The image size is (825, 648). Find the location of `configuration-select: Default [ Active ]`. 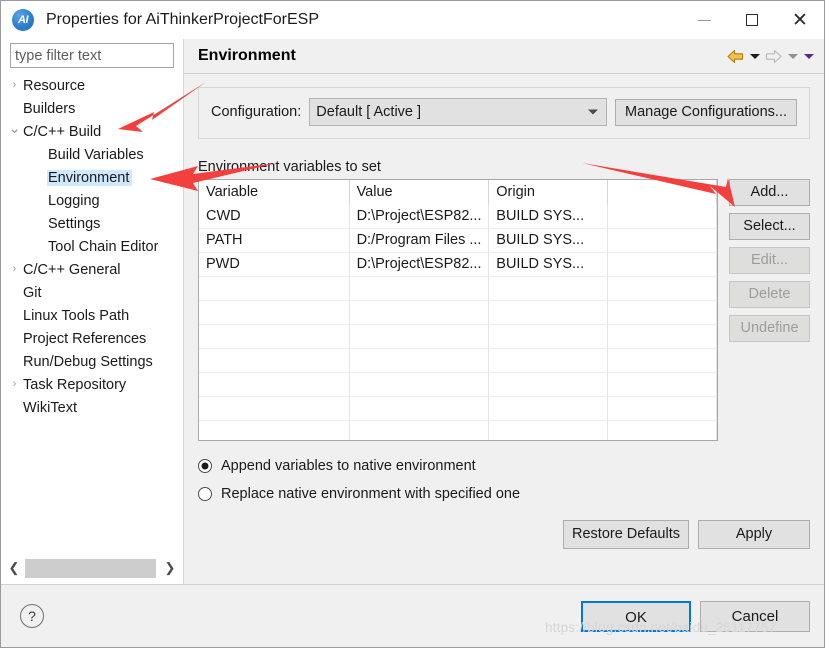

configuration-select: Default [ Active ] is located at coordinates (458, 112).